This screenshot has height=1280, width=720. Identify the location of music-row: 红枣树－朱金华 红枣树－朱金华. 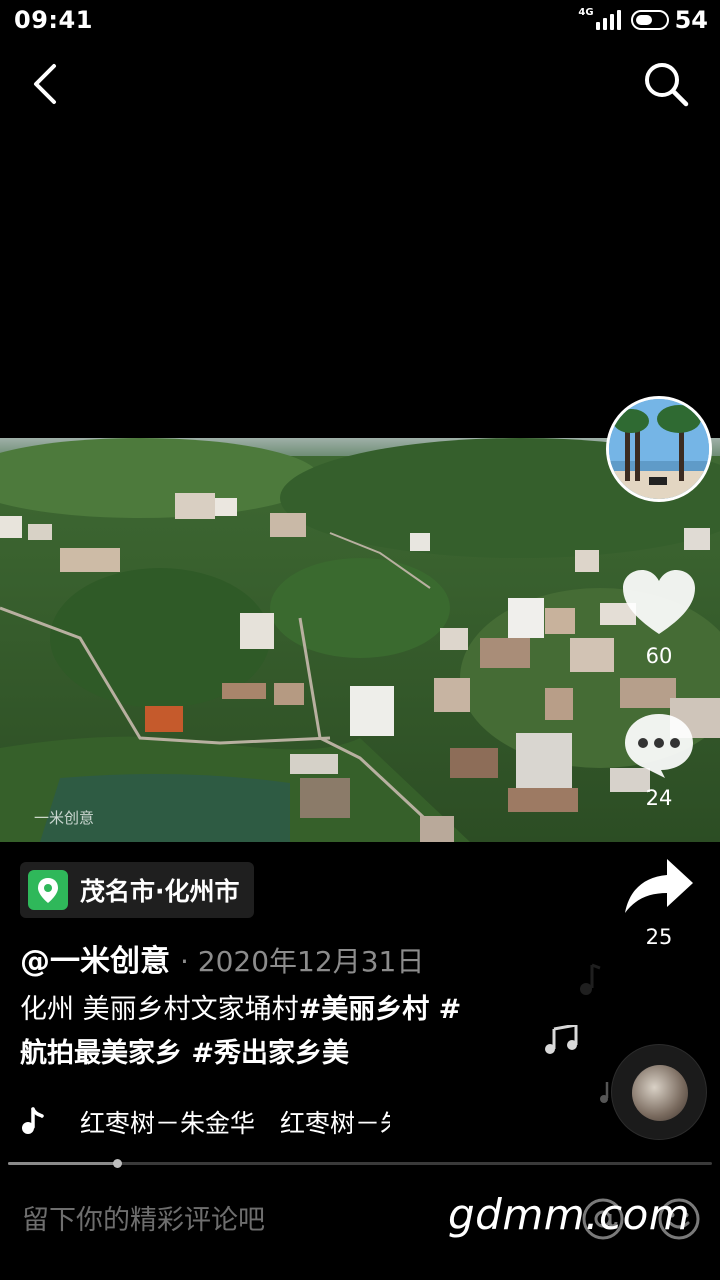
(205, 1122).